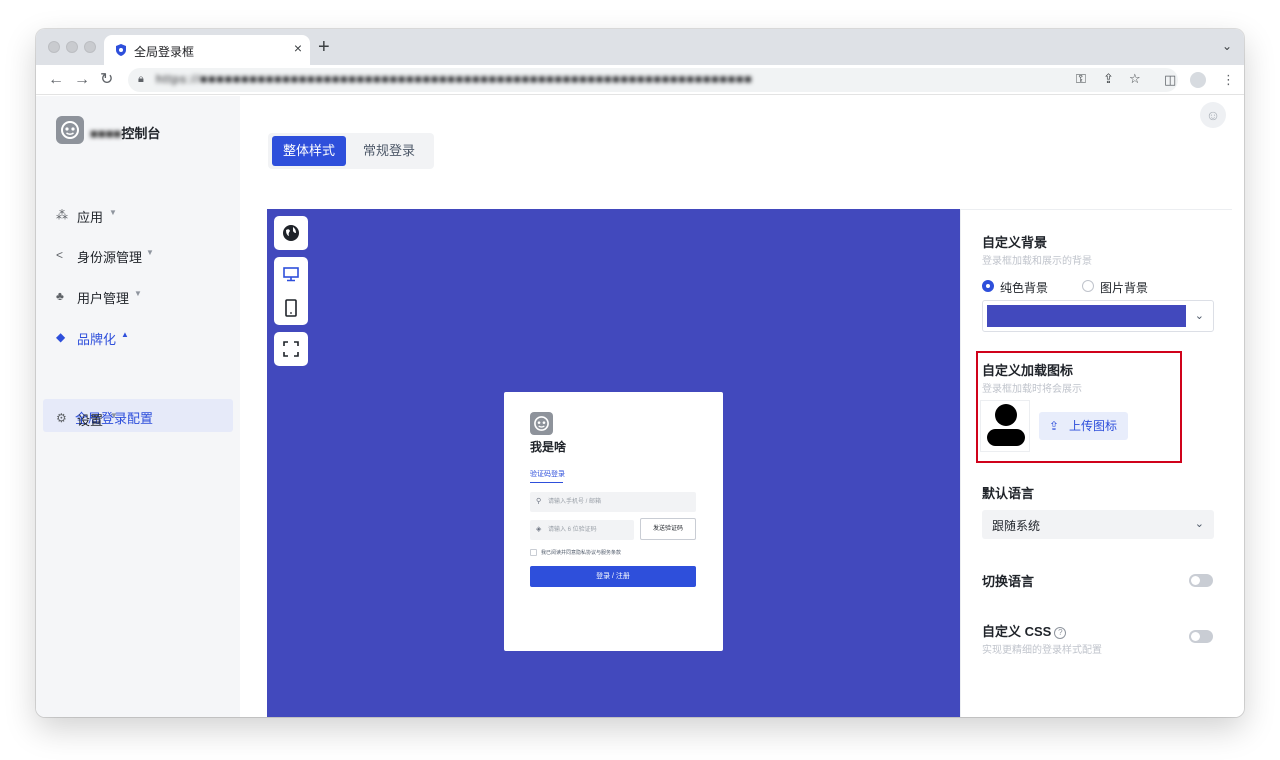  I want to click on radio-label: 纯色背景, so click(1024, 288).